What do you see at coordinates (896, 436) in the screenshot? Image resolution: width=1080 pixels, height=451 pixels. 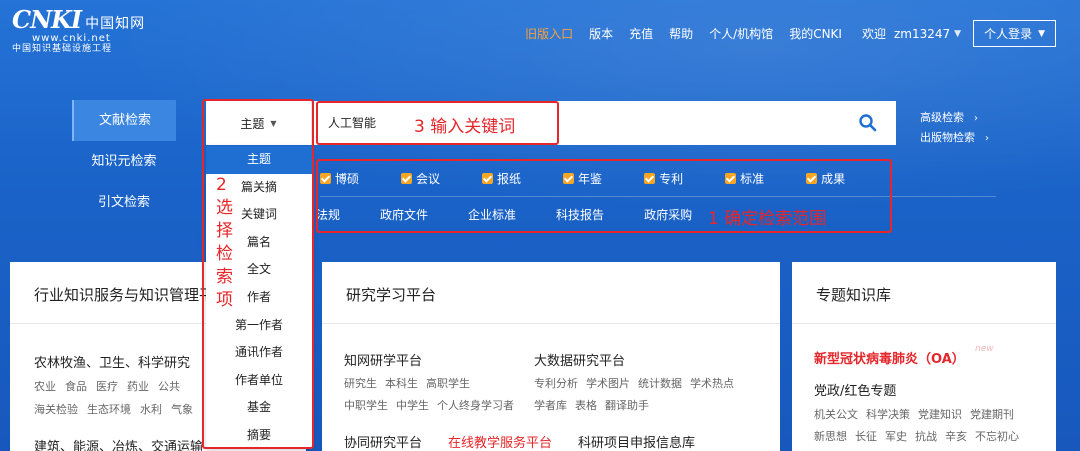 I see `link: 军史` at bounding box center [896, 436].